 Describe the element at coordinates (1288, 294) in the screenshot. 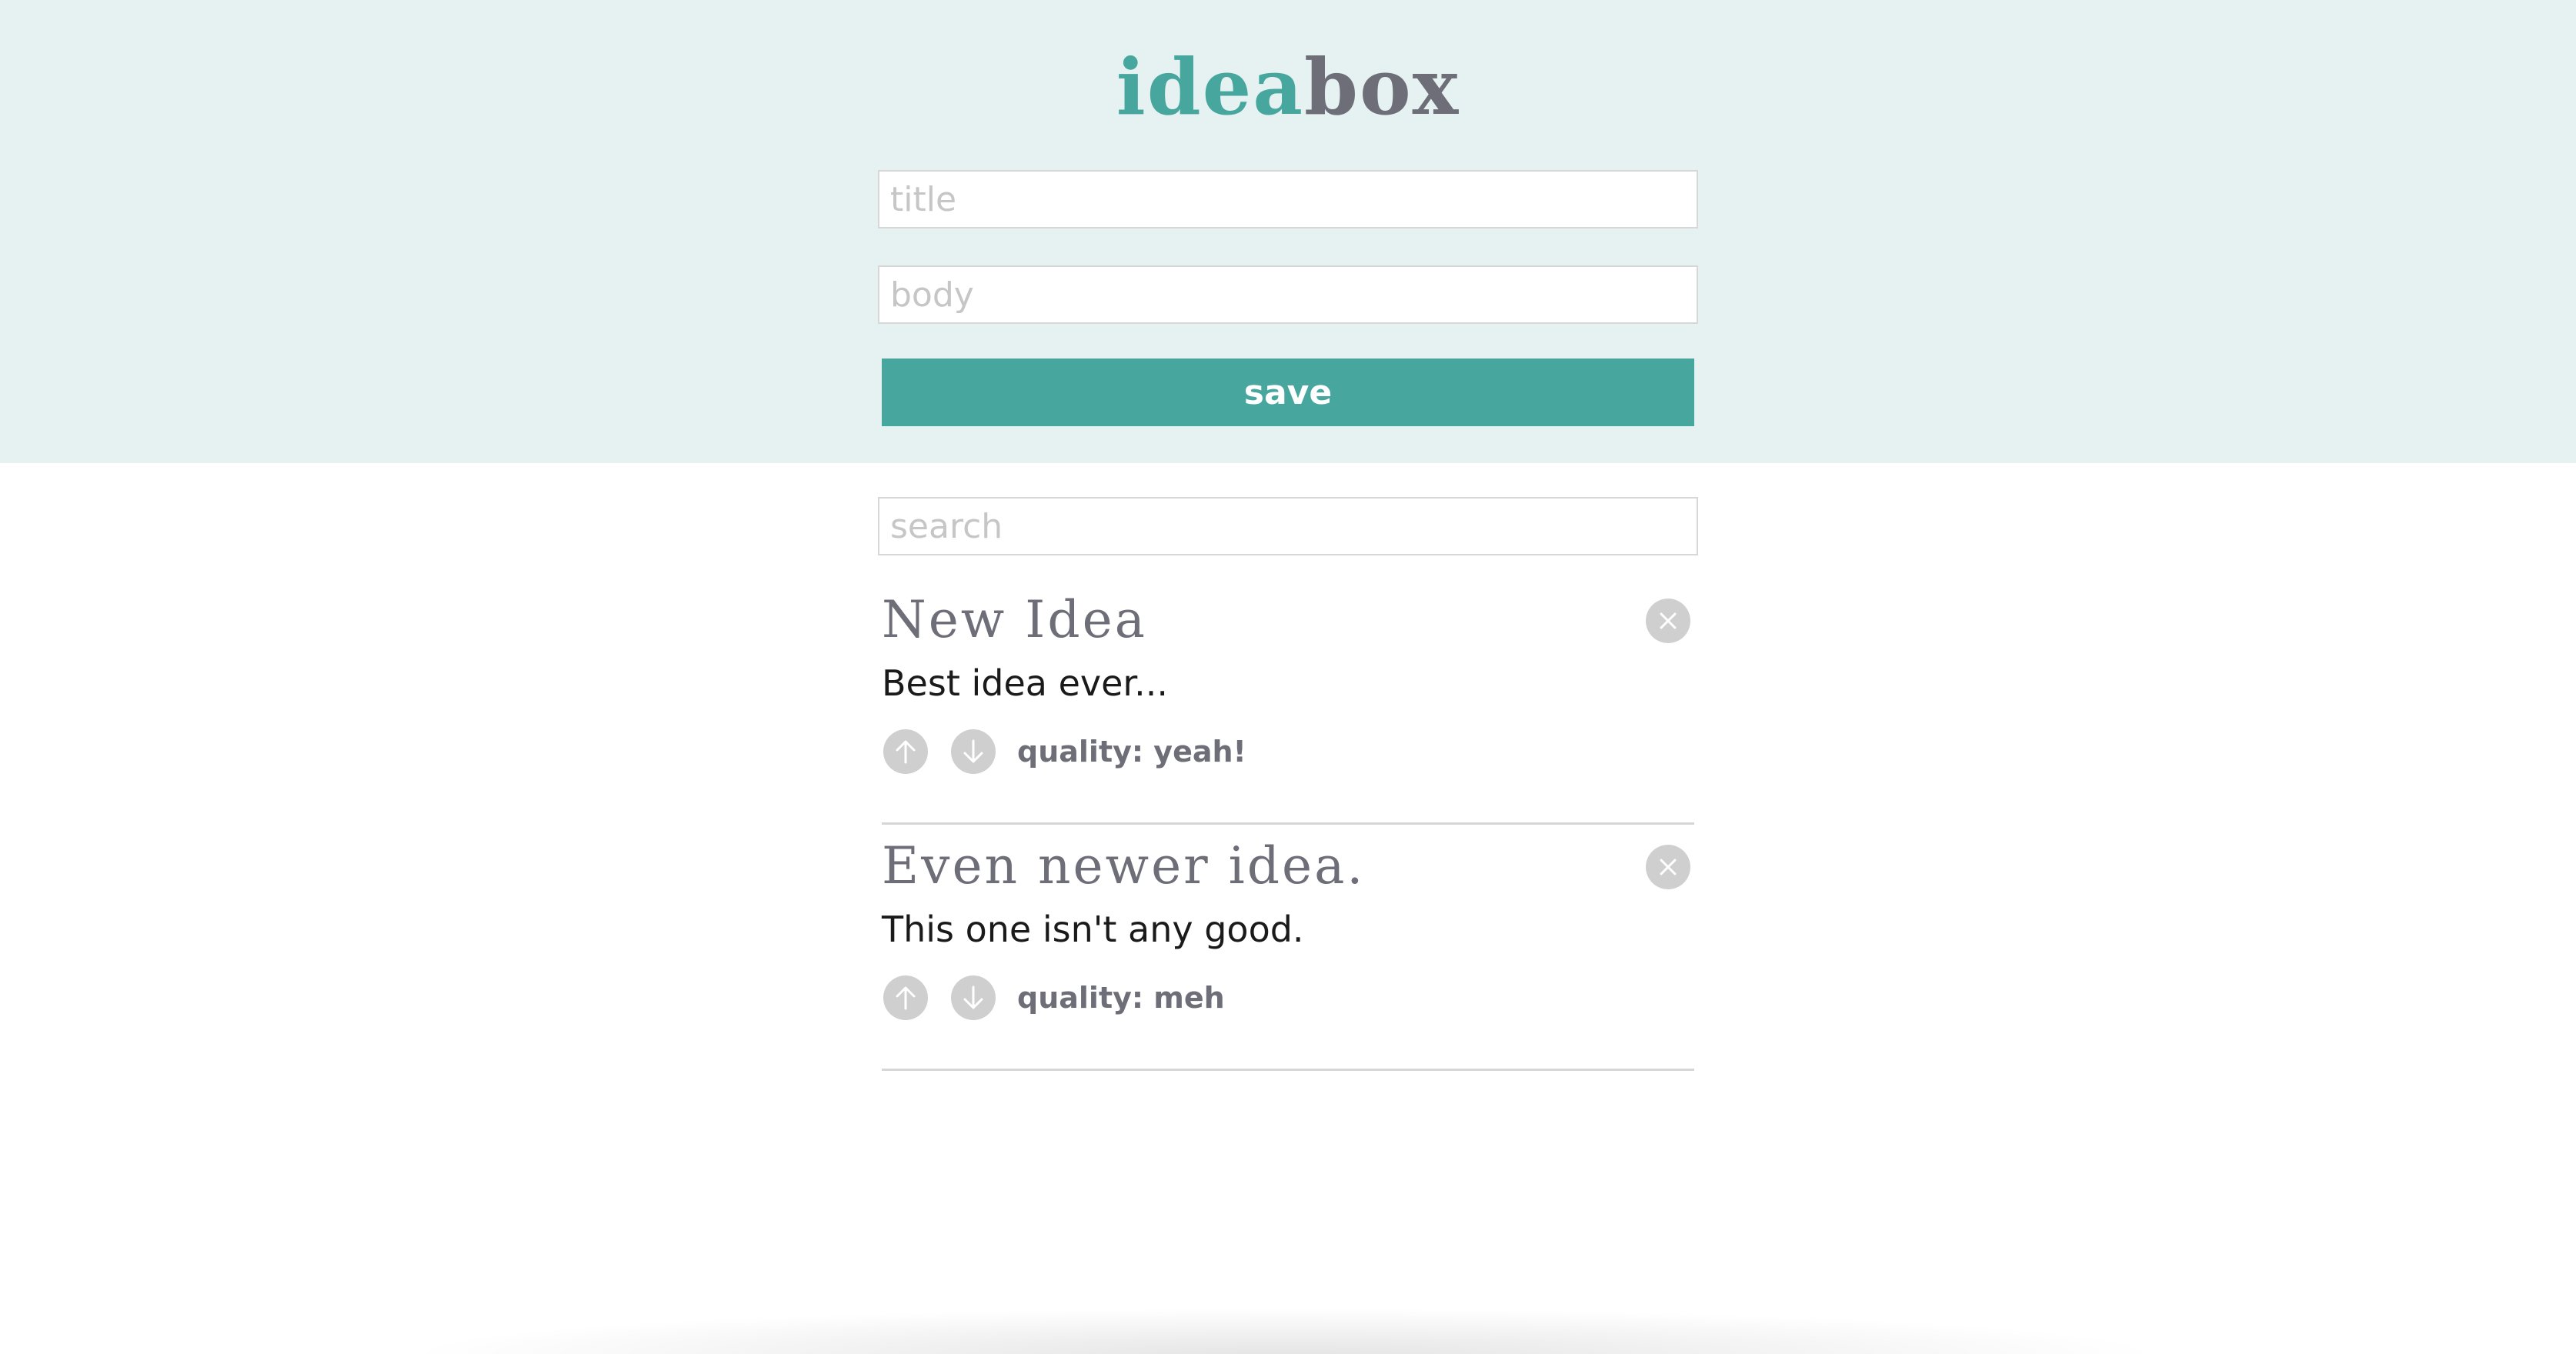

I see `body-input` at that location.